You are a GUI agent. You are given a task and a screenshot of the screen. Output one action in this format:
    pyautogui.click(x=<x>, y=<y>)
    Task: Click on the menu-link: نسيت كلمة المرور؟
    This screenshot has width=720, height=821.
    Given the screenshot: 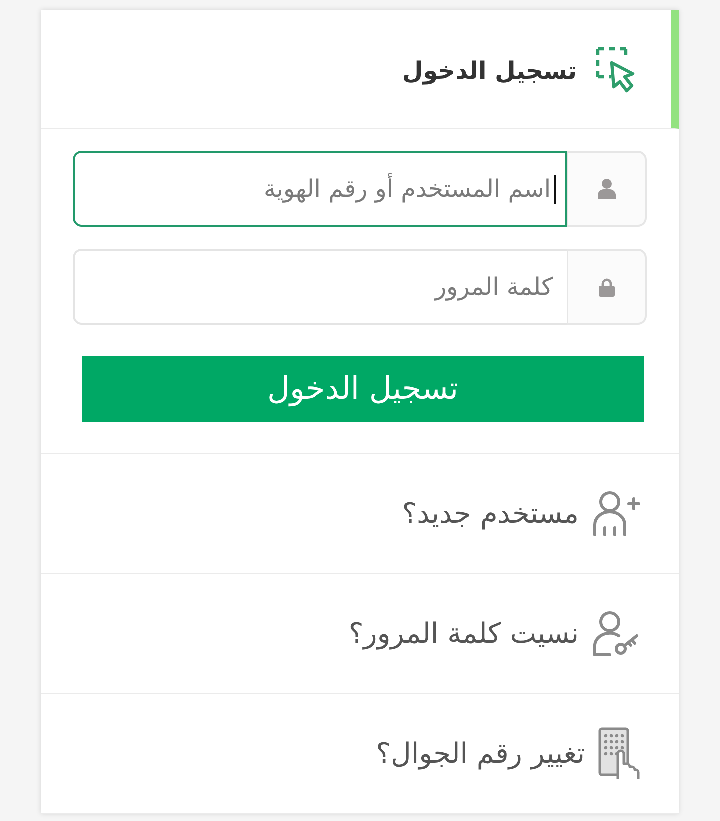 What is the action you would take?
    pyautogui.click(x=513, y=633)
    